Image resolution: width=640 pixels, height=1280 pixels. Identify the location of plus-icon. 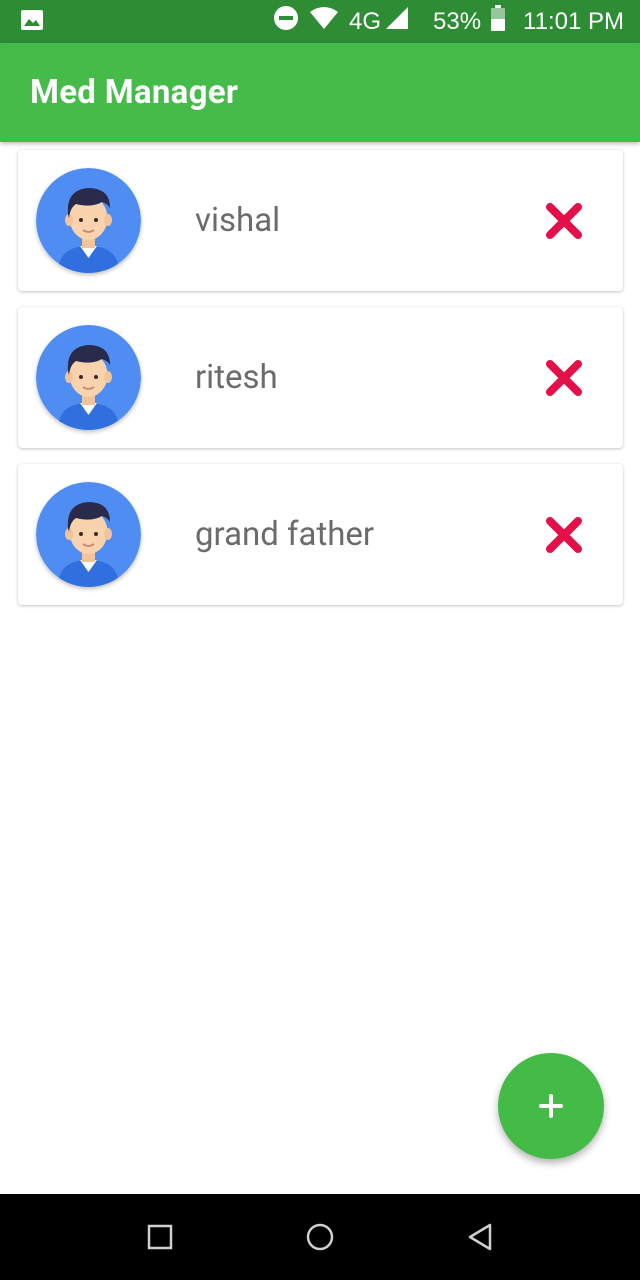
(551, 1106).